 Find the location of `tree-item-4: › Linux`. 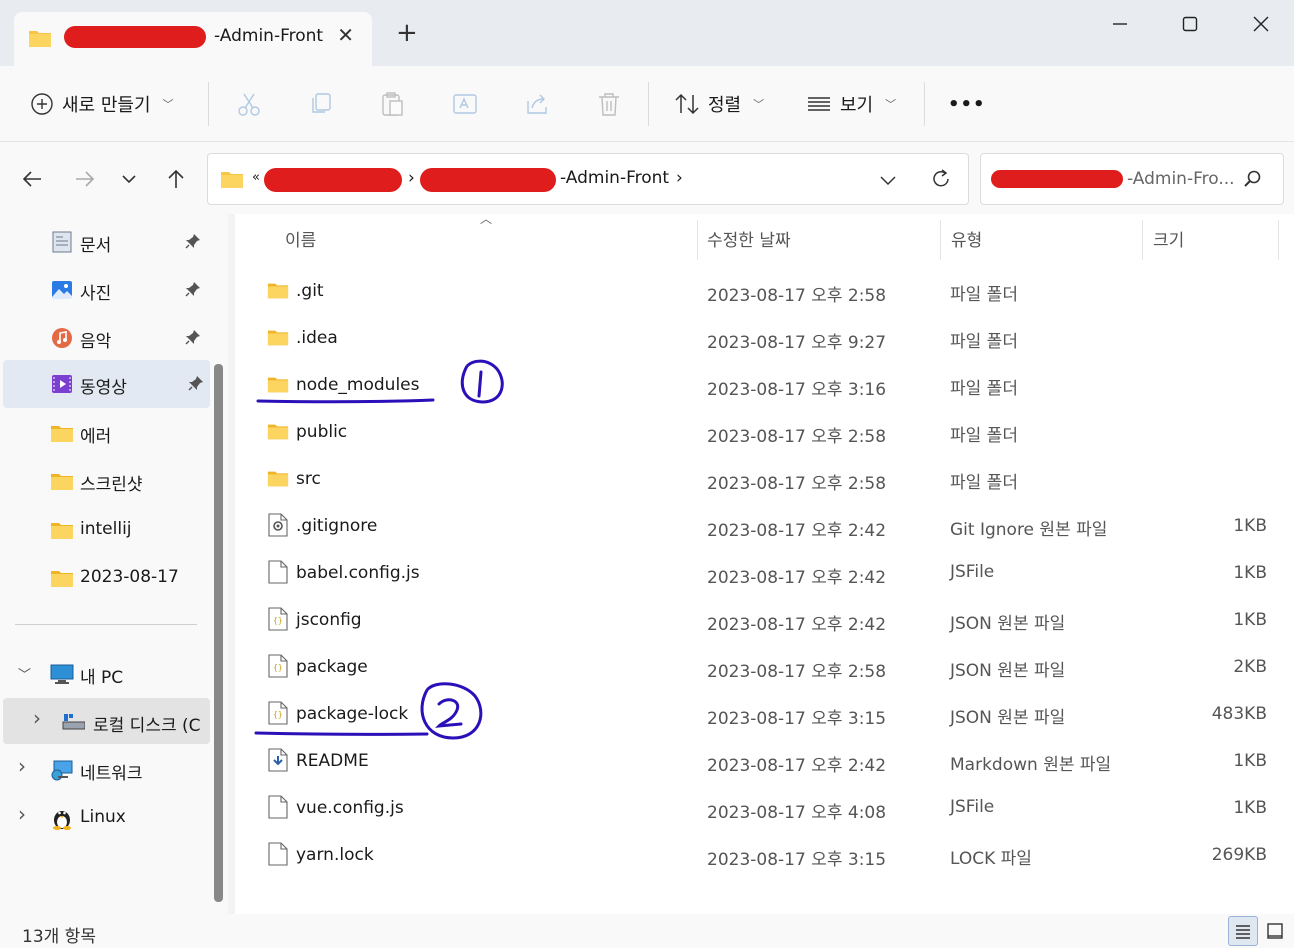

tree-item-4: › Linux is located at coordinates (103, 817).